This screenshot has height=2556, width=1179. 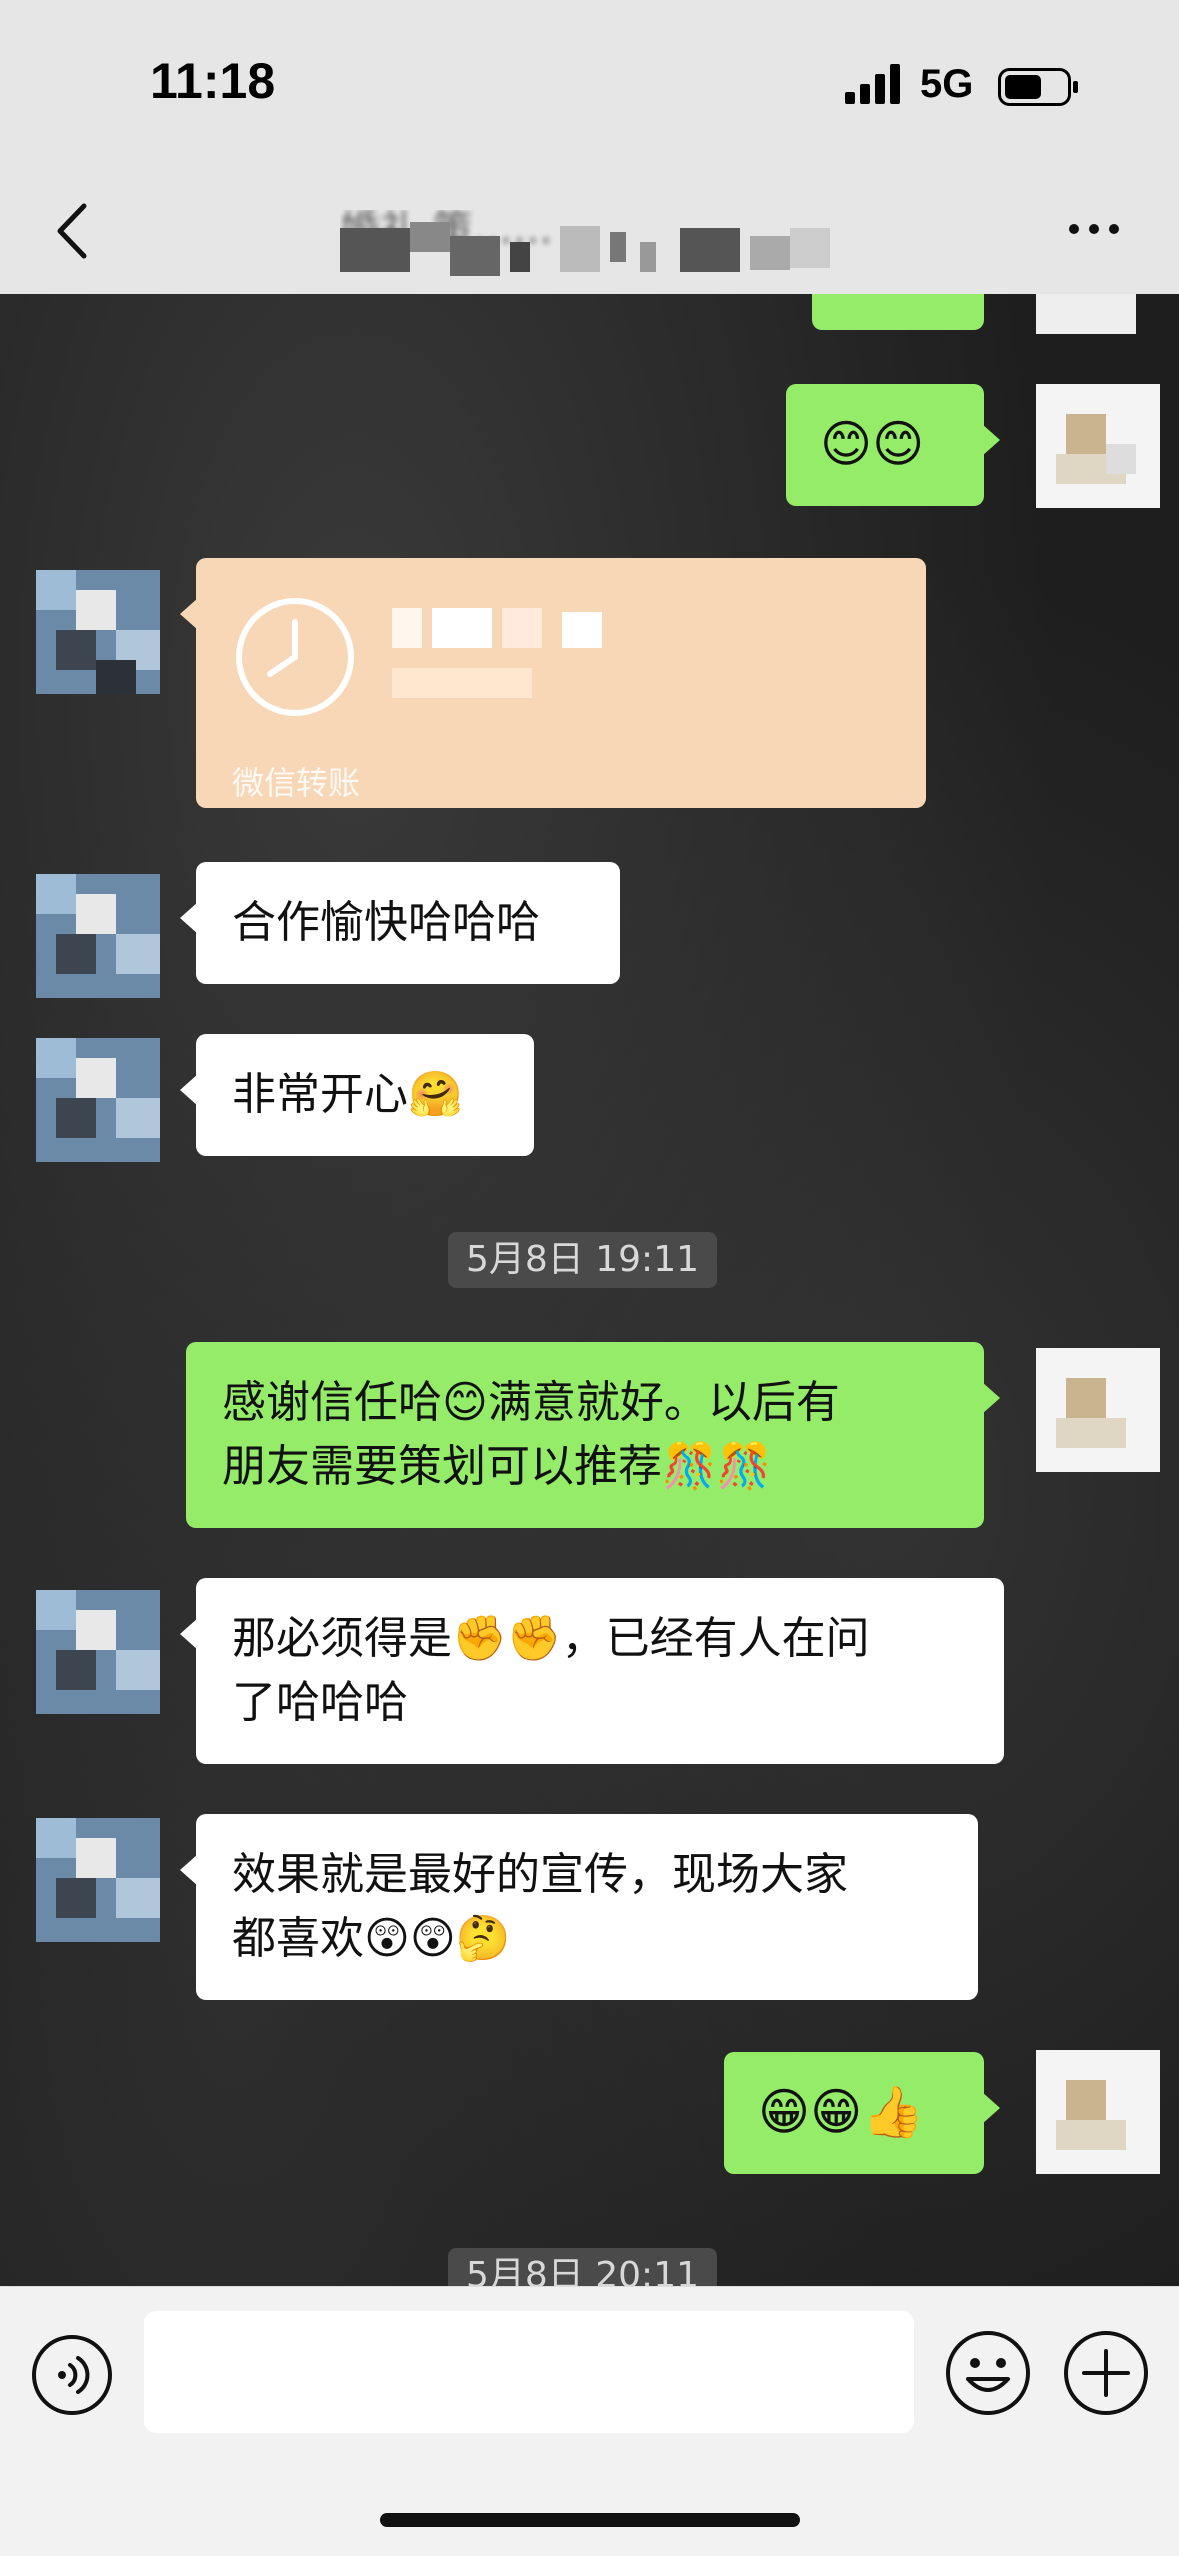 I want to click on signal-icon, so click(x=872, y=84).